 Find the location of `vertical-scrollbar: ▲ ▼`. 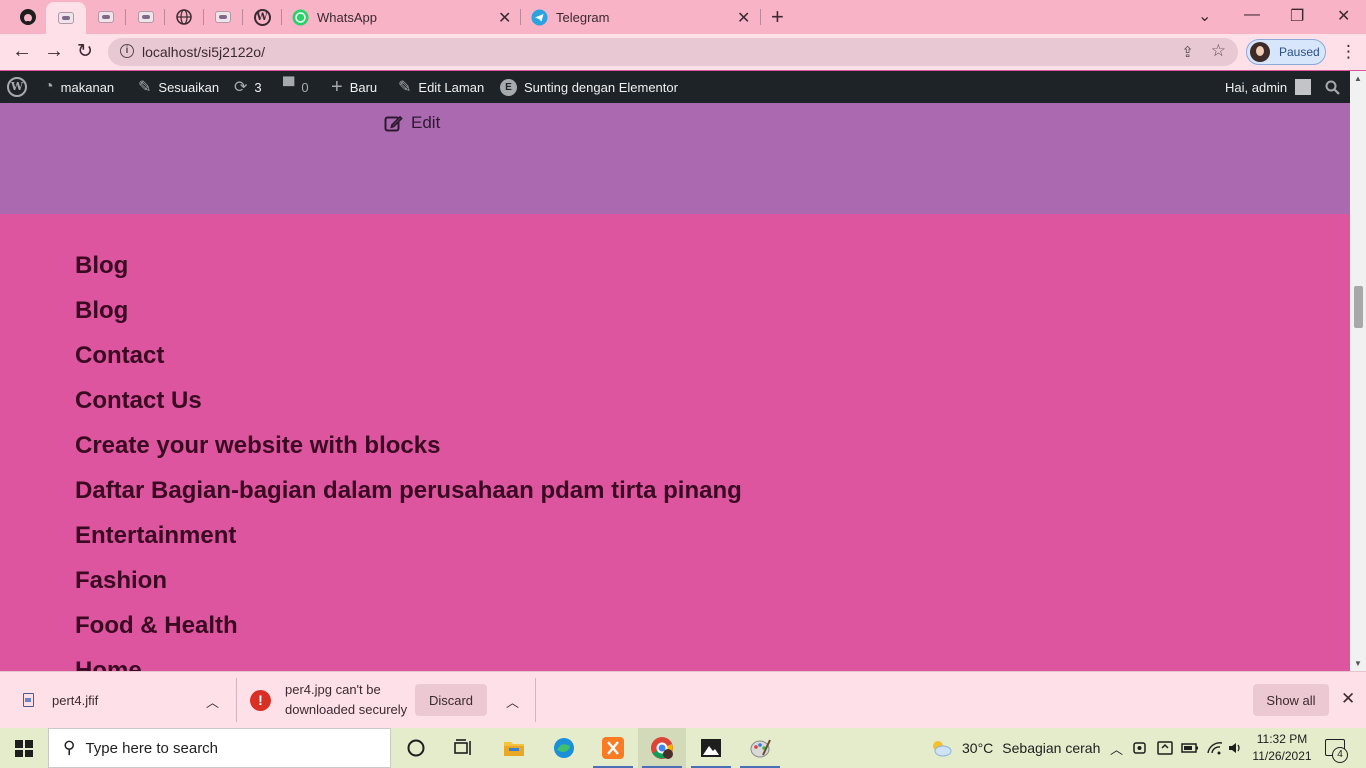

vertical-scrollbar: ▲ ▼ is located at coordinates (1358, 371).